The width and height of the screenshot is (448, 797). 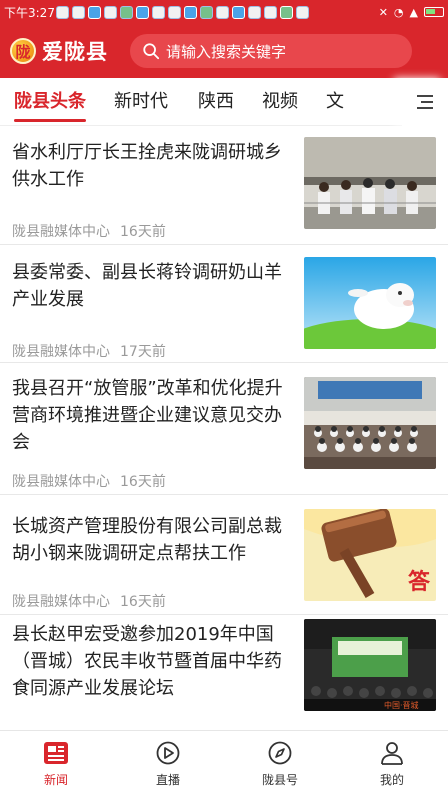 I want to click on news-title: 省水利厅厅长王拴虎来陇调研城乡供水工作, so click(x=147, y=166).